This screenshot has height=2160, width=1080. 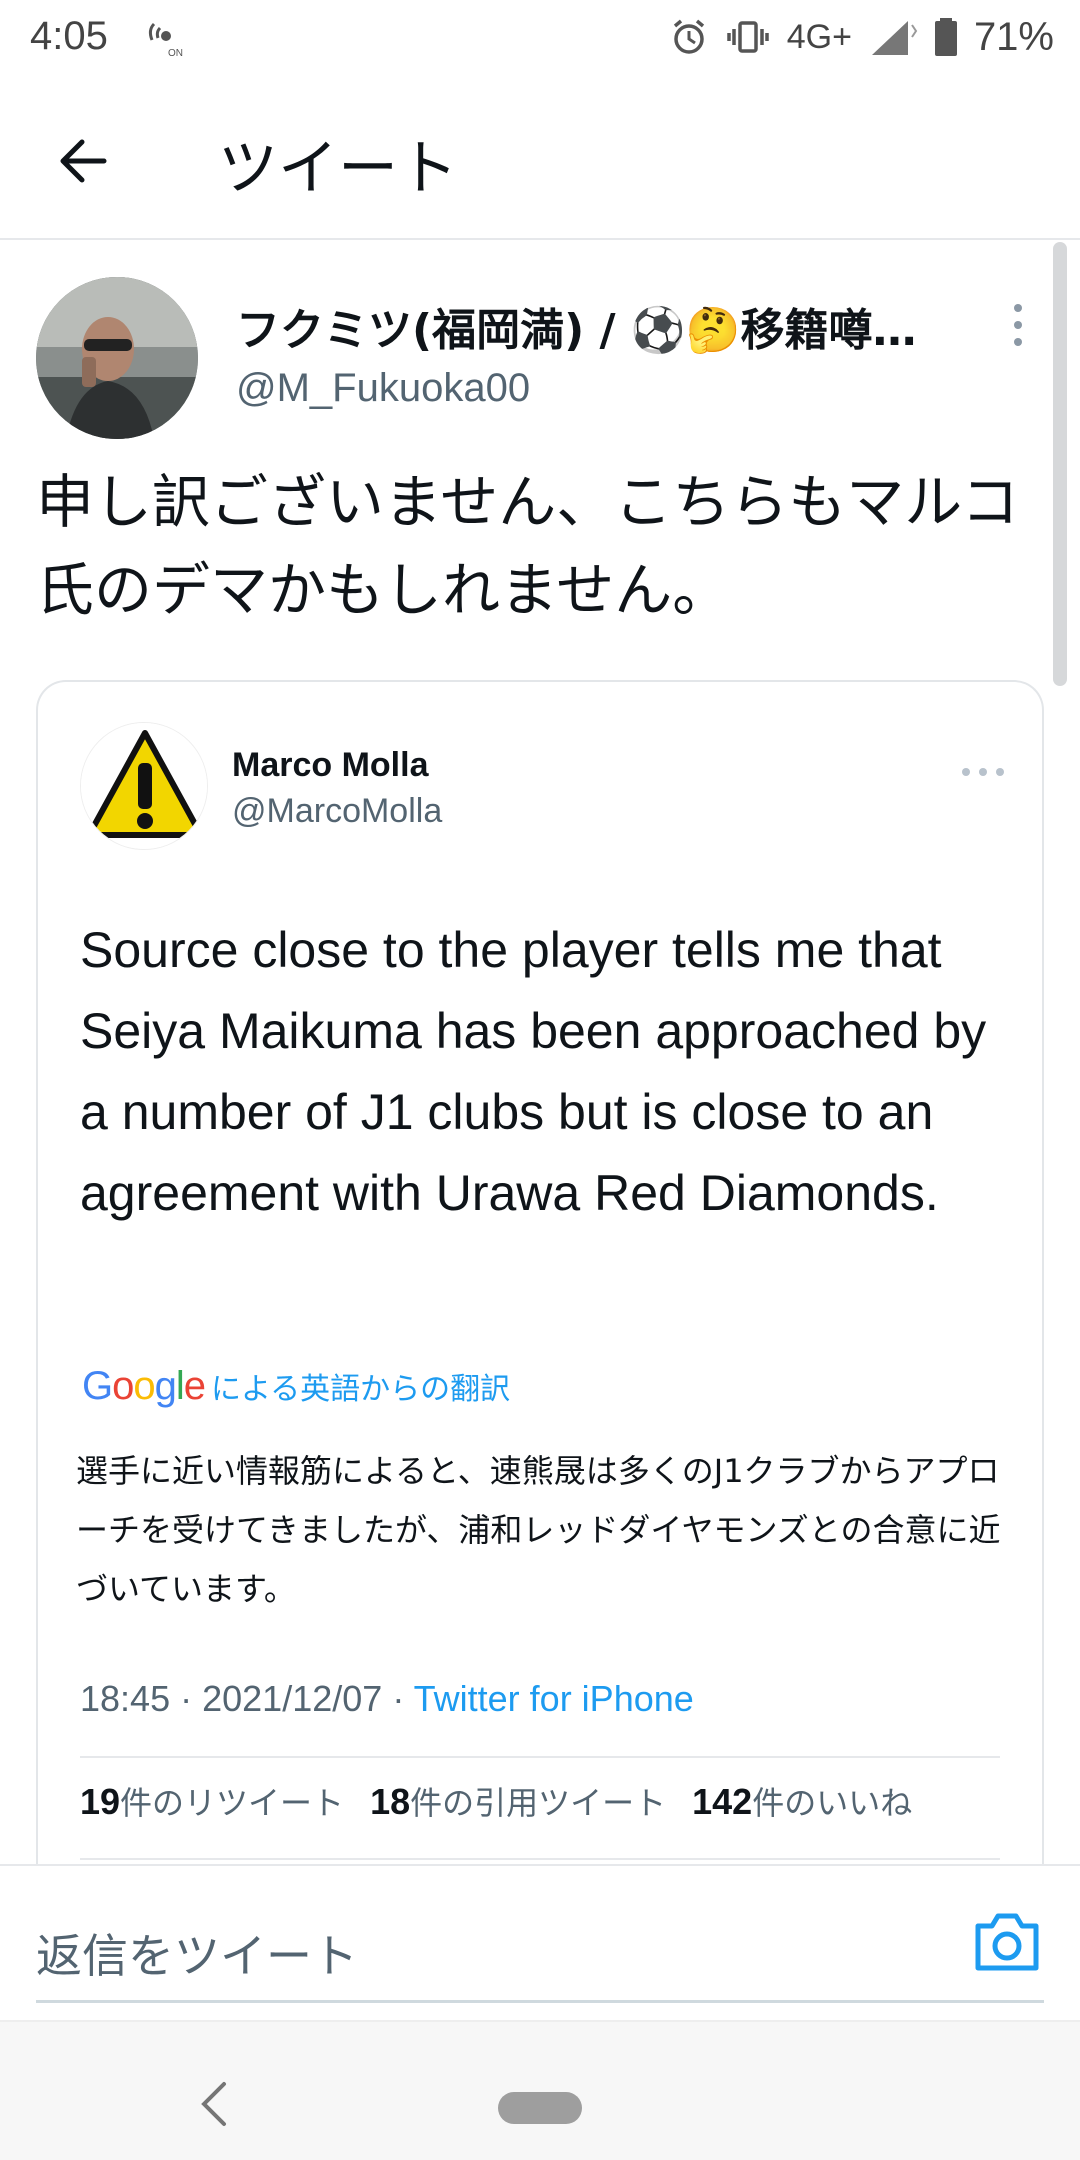 I want to click on system-nav-bar, so click(x=540, y=2090).